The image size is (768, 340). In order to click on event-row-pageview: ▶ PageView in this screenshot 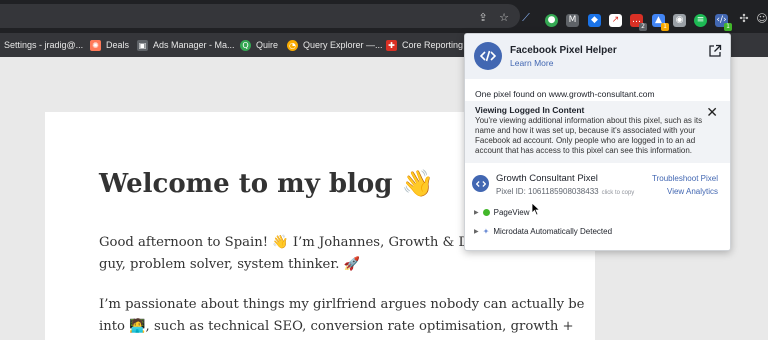, I will do `click(502, 212)`.